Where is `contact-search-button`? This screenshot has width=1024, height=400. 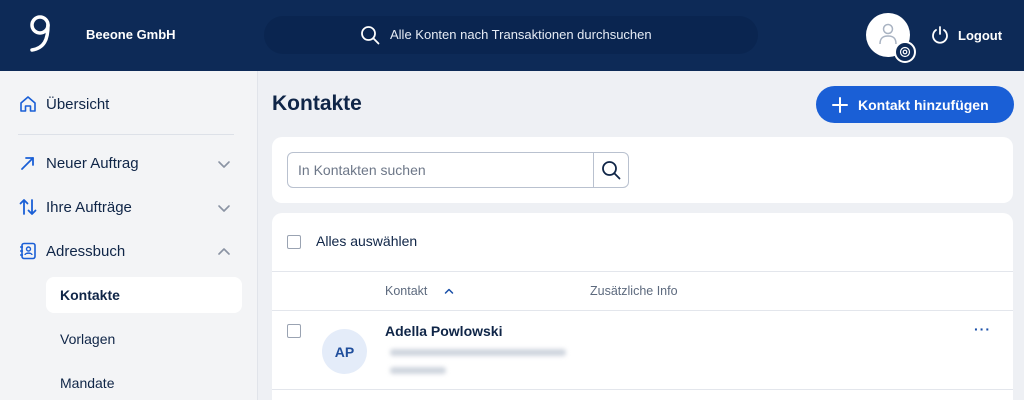 contact-search-button is located at coordinates (610, 170).